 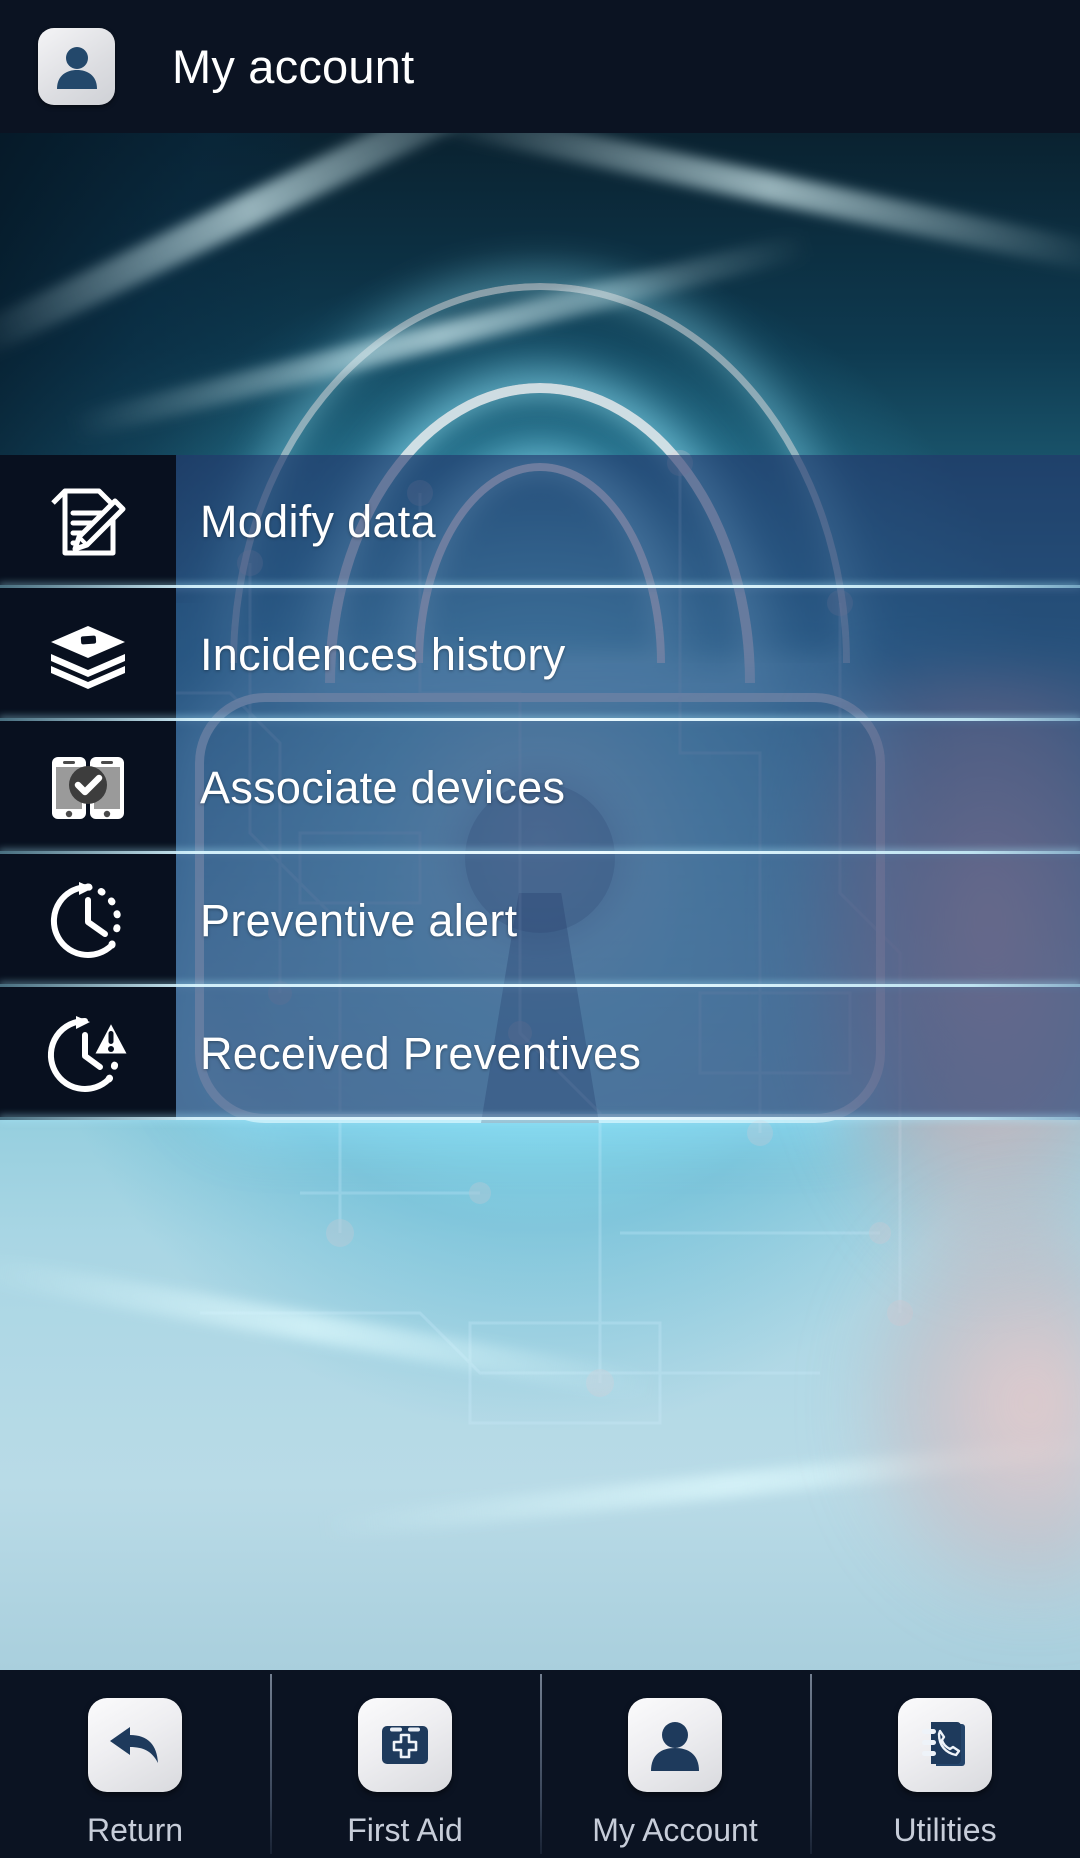 I want to click on phone-book-icon, so click(x=945, y=1745).